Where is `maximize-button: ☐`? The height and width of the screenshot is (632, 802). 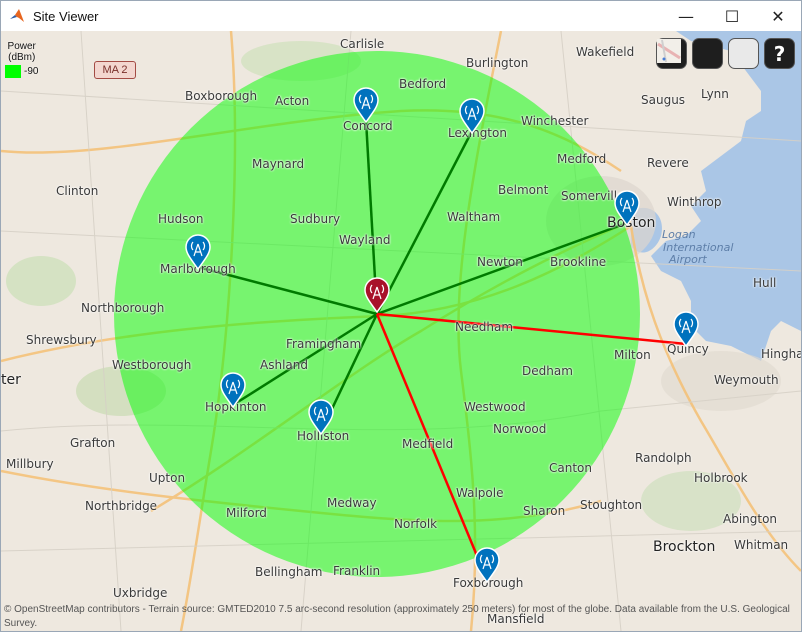
maximize-button: ☐ is located at coordinates (732, 16).